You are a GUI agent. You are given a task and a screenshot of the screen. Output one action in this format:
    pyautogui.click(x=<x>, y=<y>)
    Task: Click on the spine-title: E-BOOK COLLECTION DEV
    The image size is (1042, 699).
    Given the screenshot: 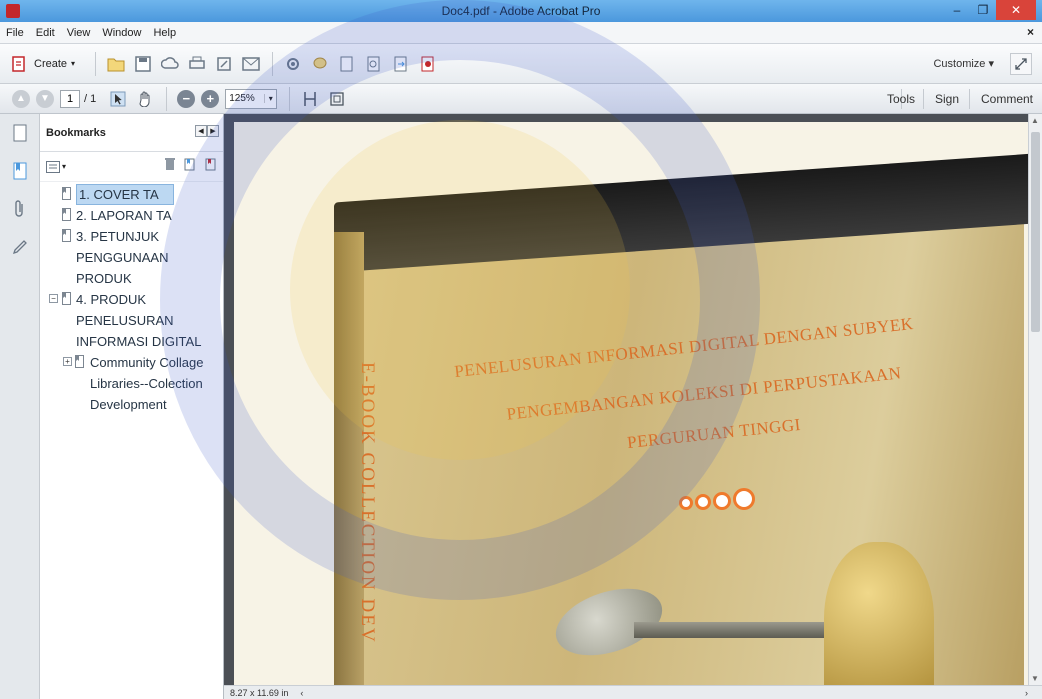 What is the action you would take?
    pyautogui.click(x=367, y=503)
    